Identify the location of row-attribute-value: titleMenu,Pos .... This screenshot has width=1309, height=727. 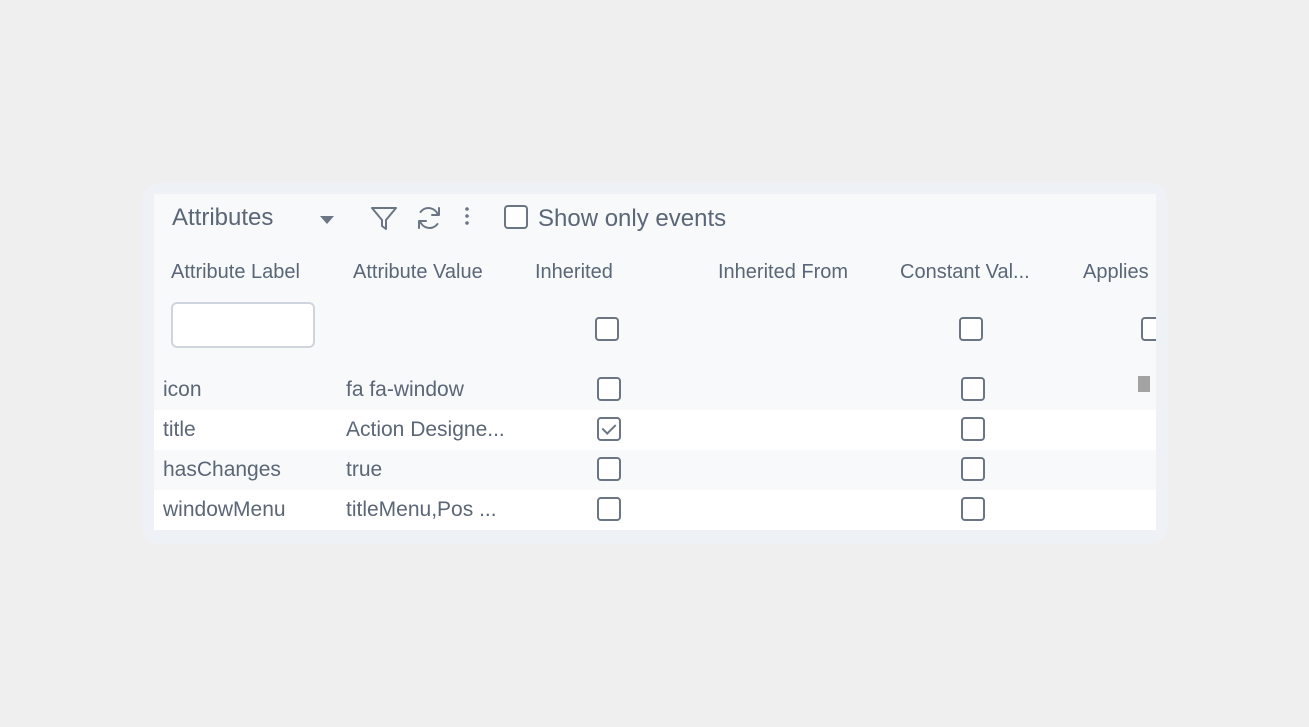
(421, 509).